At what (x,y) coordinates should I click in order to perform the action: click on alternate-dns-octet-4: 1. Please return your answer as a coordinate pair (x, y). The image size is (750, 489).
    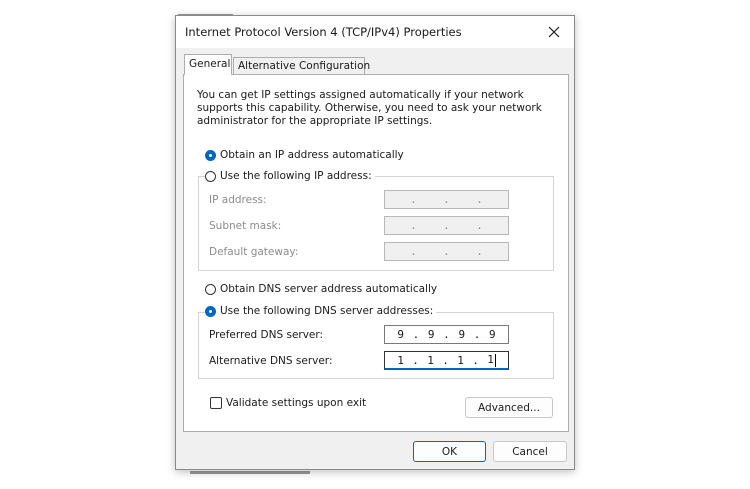
    Looking at the image, I should click on (490, 360).